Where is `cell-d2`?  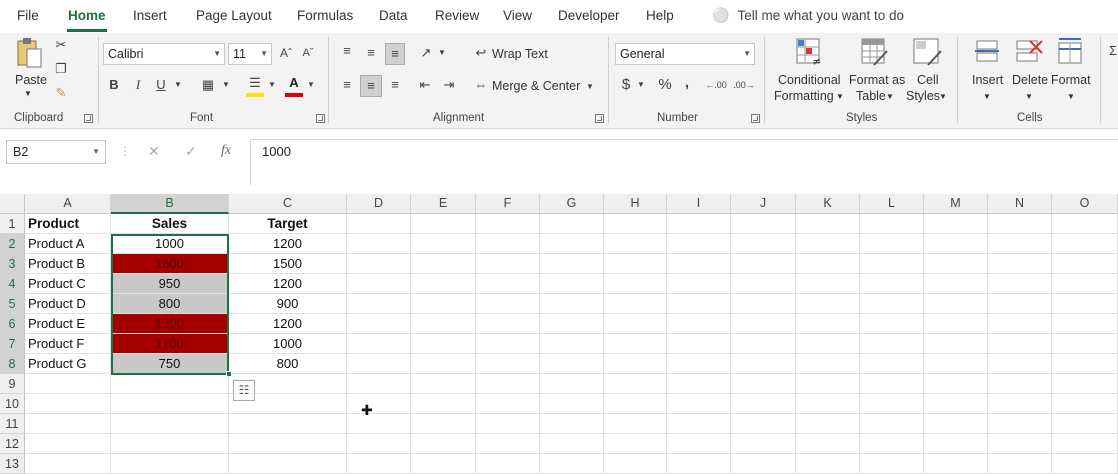 cell-d2 is located at coordinates (379, 244).